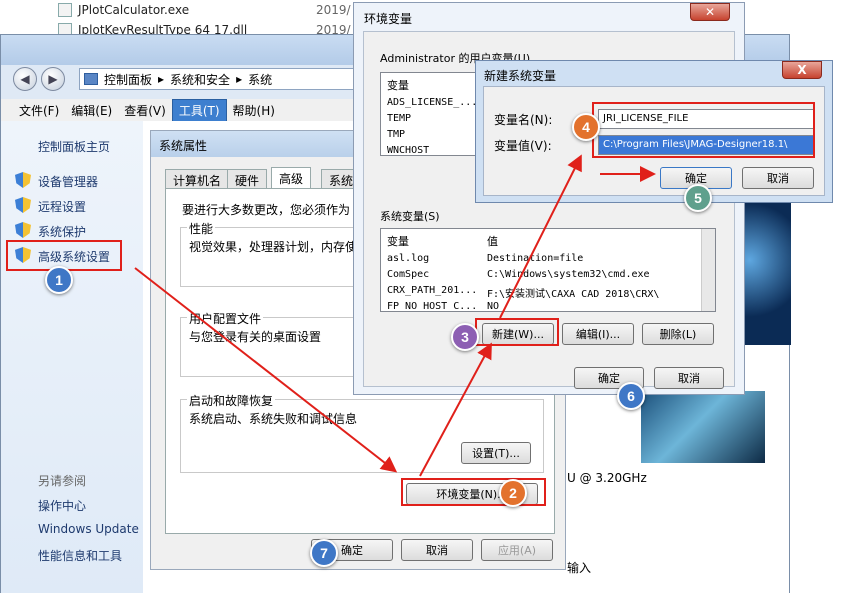  I want to click on step-badge: 3, so click(465, 337).